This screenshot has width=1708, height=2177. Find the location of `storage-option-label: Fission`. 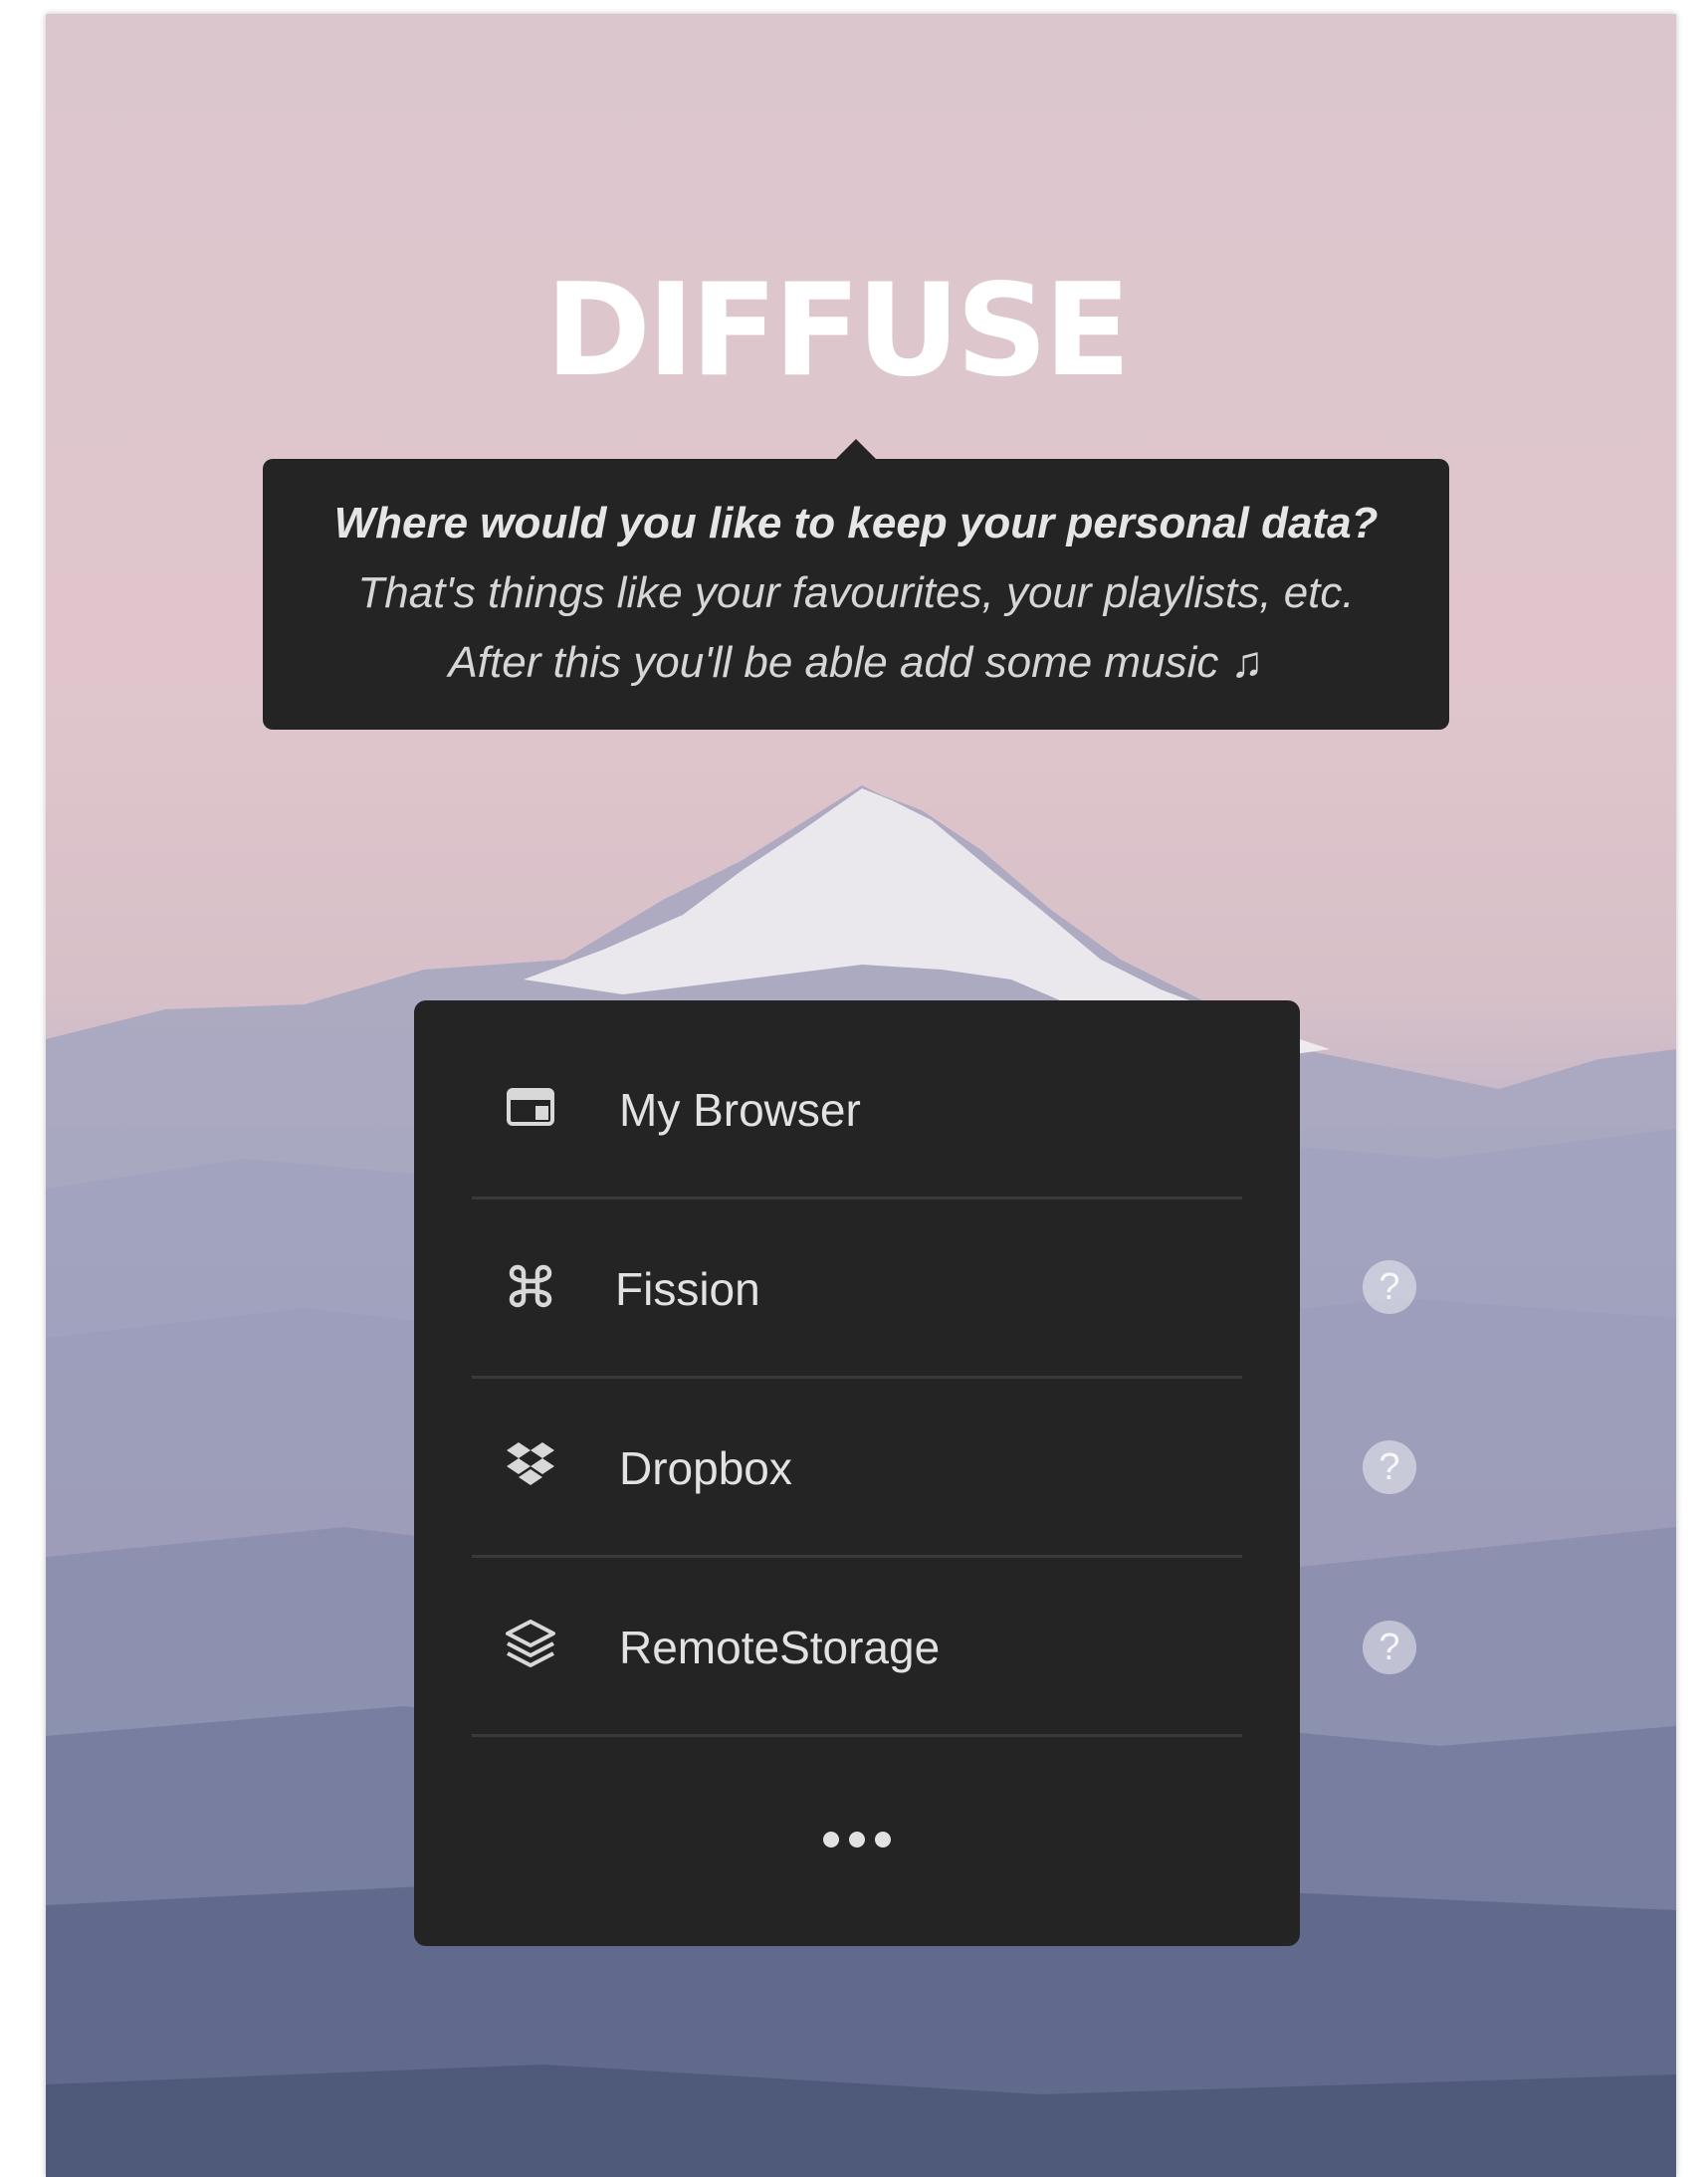

storage-option-label: Fission is located at coordinates (688, 1289).